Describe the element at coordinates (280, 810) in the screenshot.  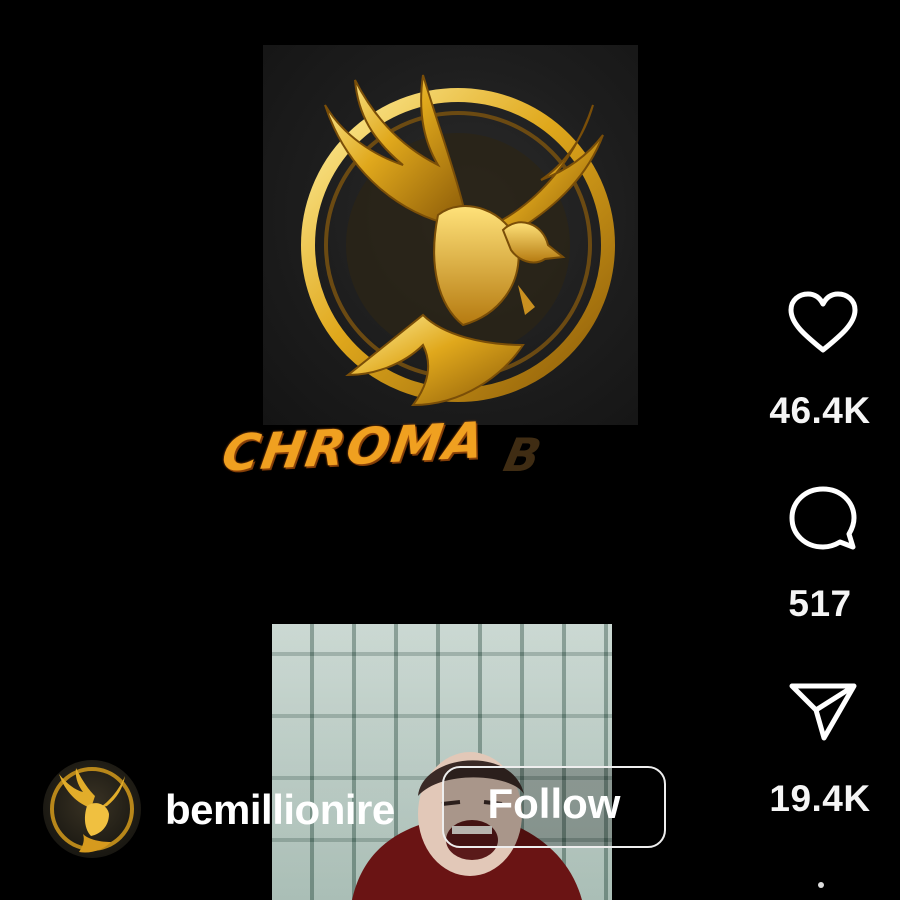
I see `username: bemillionire` at that location.